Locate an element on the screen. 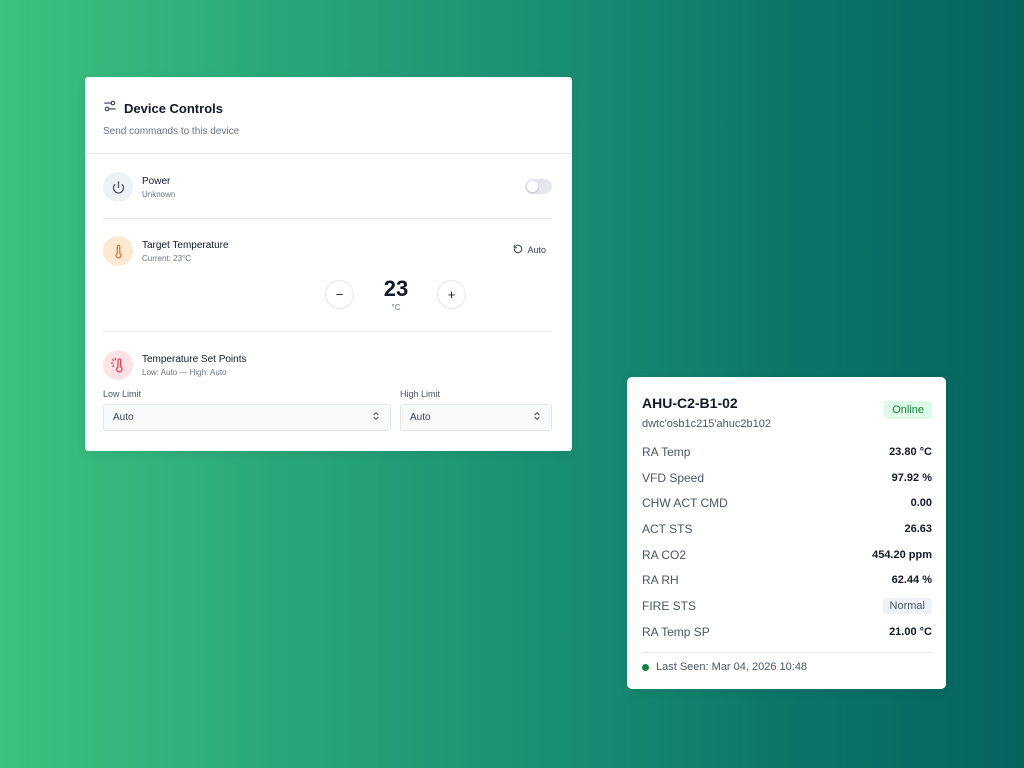 The height and width of the screenshot is (768, 1024). controls-title: Device Controls is located at coordinates (173, 108).